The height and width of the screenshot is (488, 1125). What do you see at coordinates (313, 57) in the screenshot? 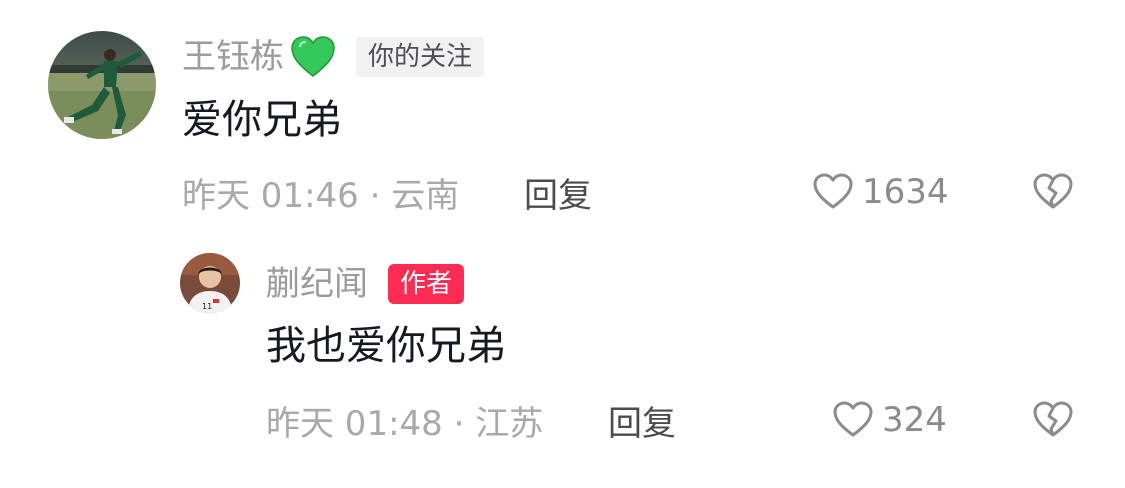
I see `green-heart-icon` at bounding box center [313, 57].